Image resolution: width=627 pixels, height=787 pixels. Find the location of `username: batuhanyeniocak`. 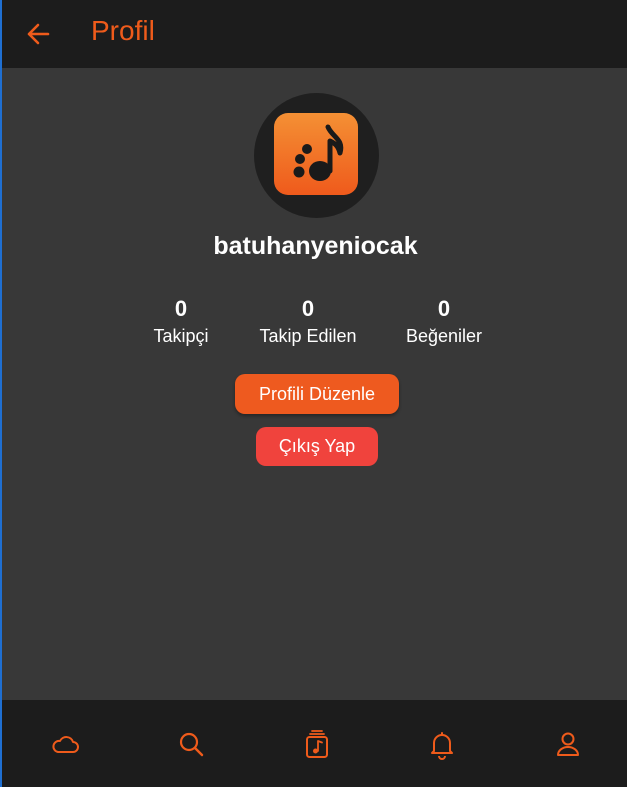

username: batuhanyeniocak is located at coordinates (315, 246).